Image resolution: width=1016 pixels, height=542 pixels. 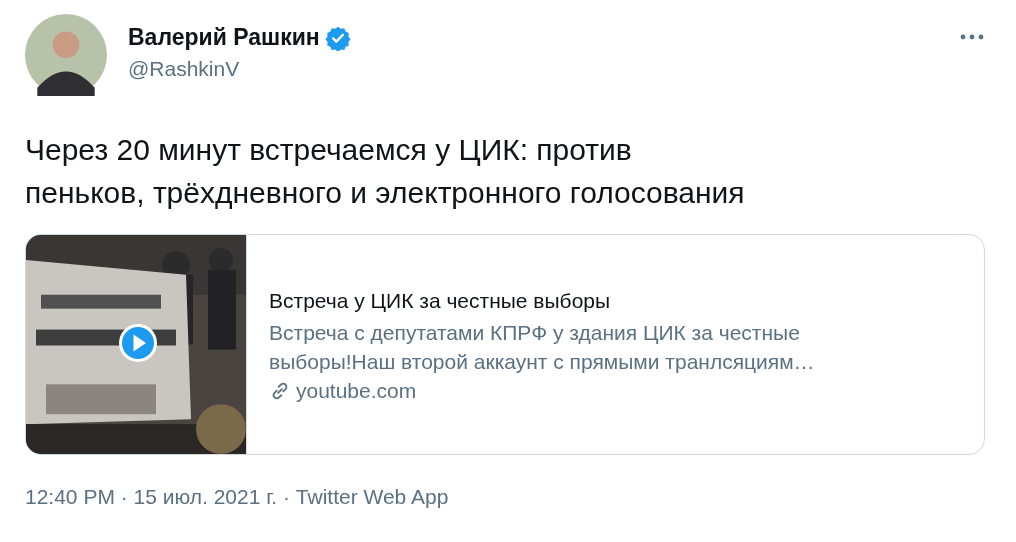 I want to click on more-icon, so click(x=972, y=37).